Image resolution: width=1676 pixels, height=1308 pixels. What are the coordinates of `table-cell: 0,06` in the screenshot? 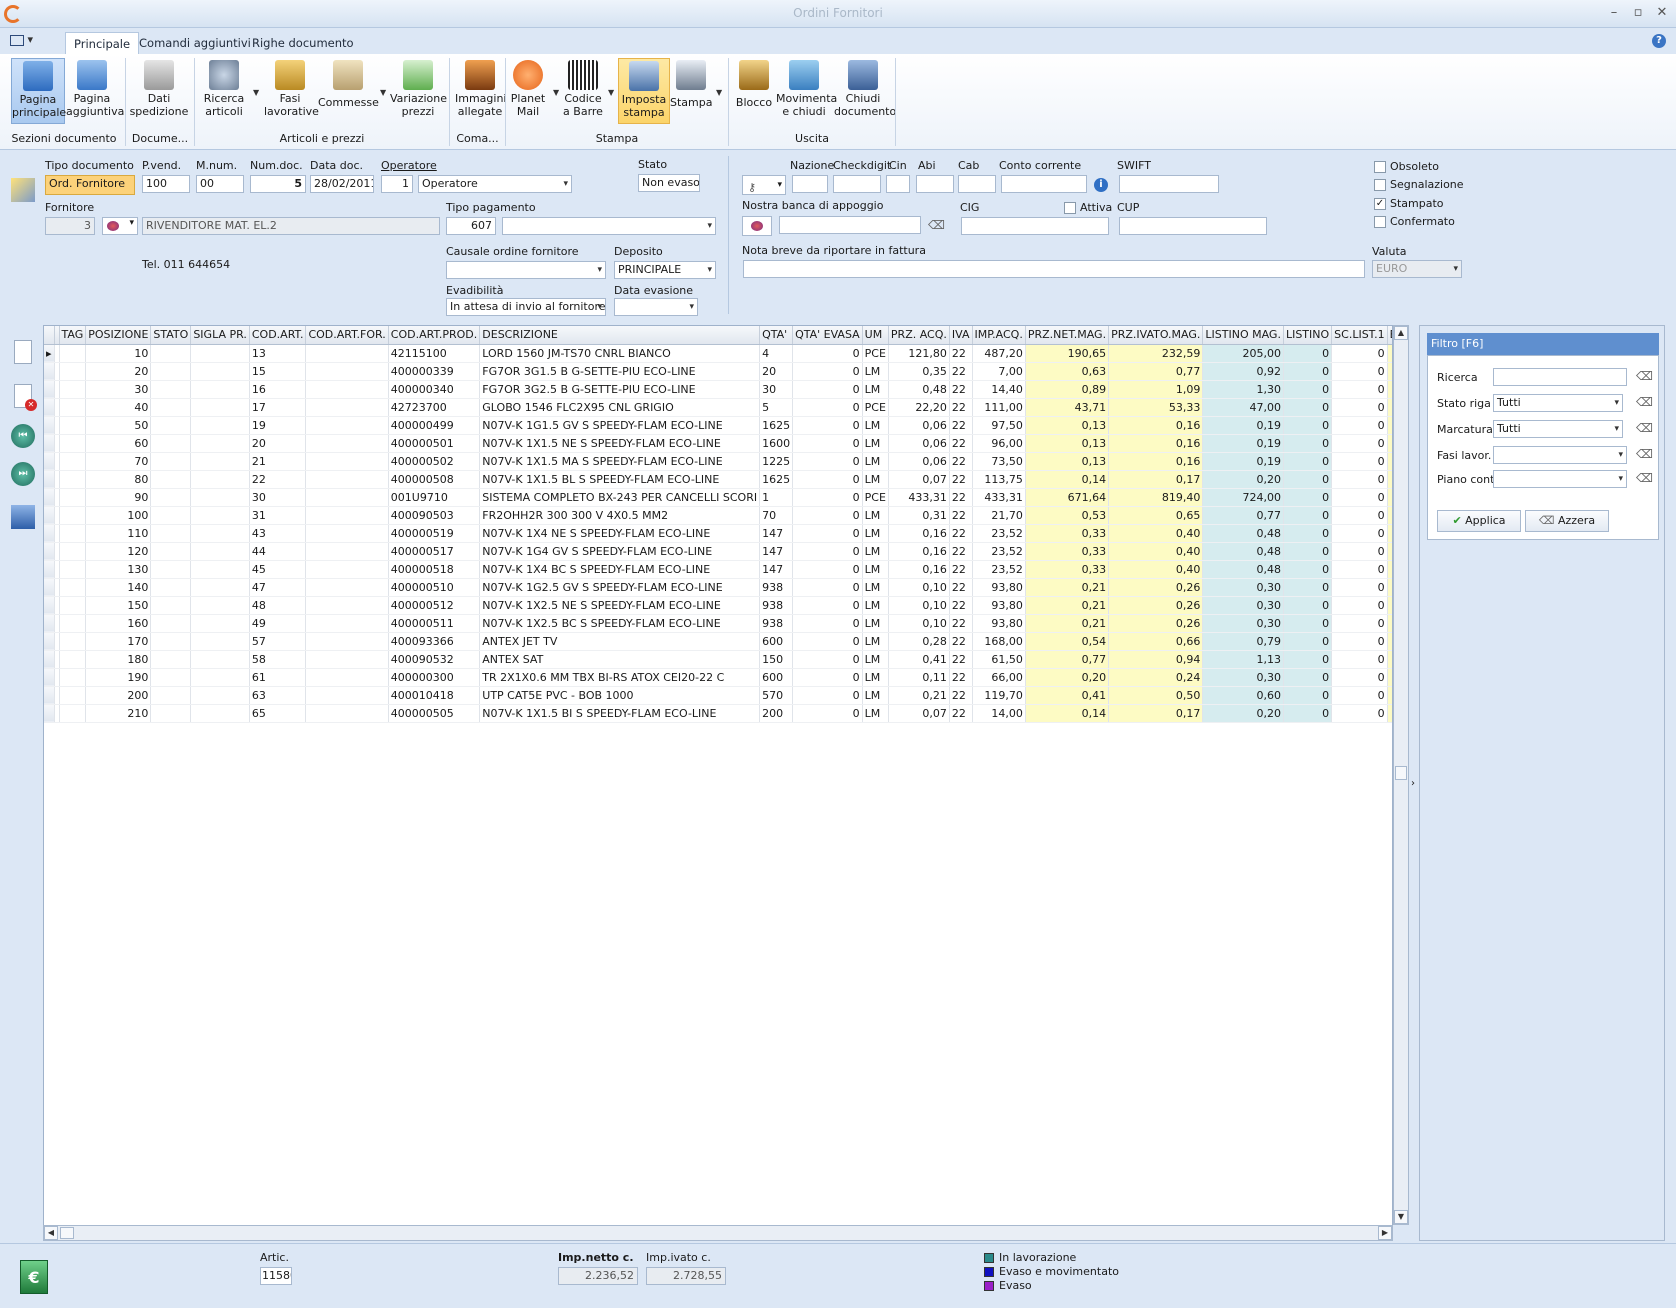 It's located at (919, 461).